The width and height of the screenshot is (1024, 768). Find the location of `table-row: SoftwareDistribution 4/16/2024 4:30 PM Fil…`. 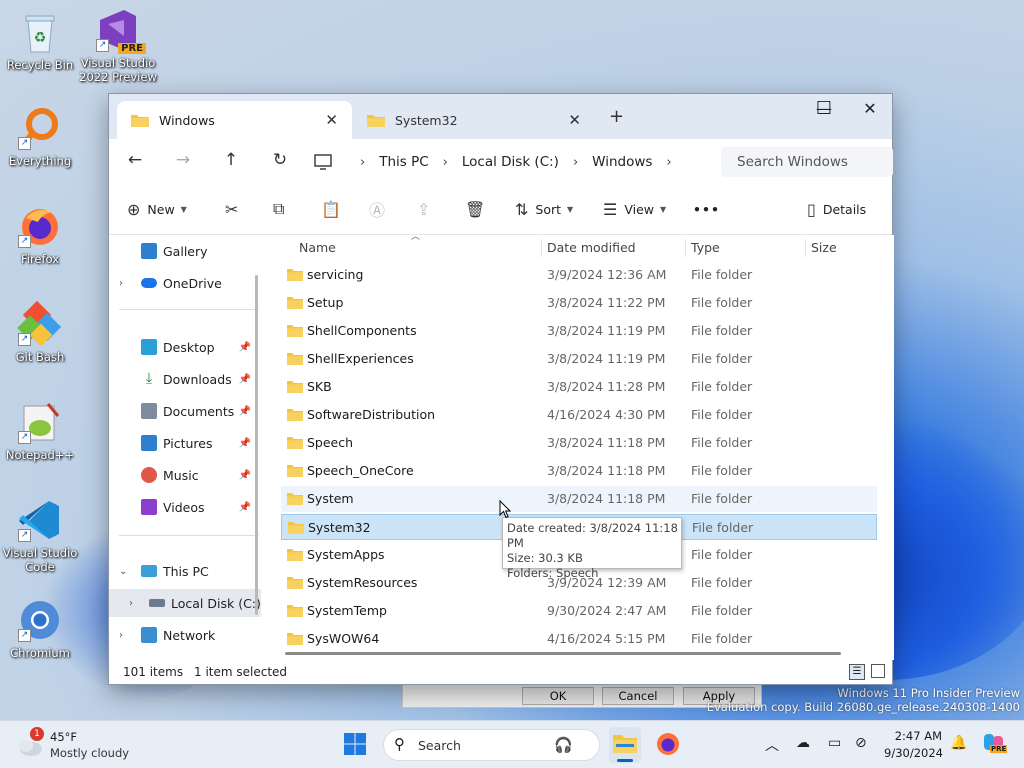

table-row: SoftwareDistribution 4/16/2024 4:30 PM Fil… is located at coordinates (579, 415).